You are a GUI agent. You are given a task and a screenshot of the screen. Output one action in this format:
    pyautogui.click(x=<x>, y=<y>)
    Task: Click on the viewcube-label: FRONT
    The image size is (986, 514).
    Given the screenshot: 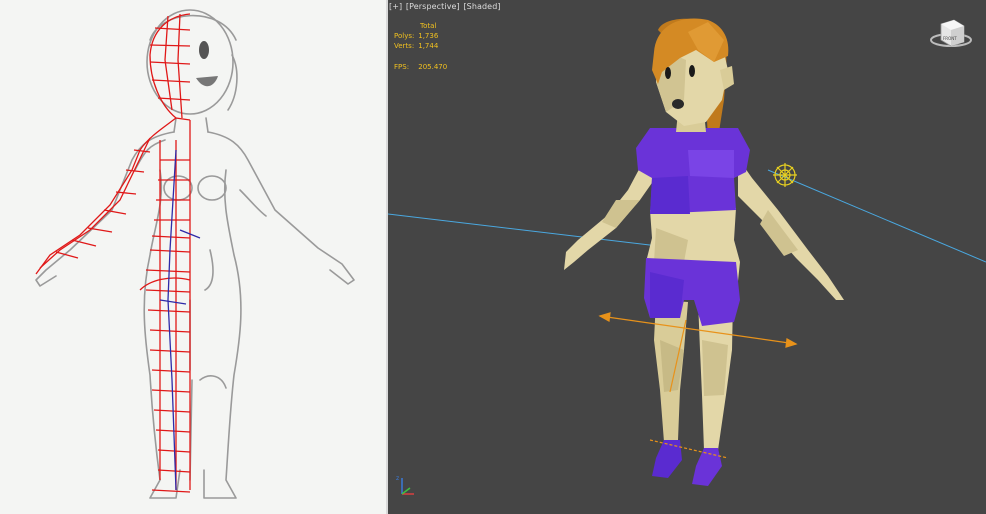 What is the action you would take?
    pyautogui.click(x=950, y=38)
    